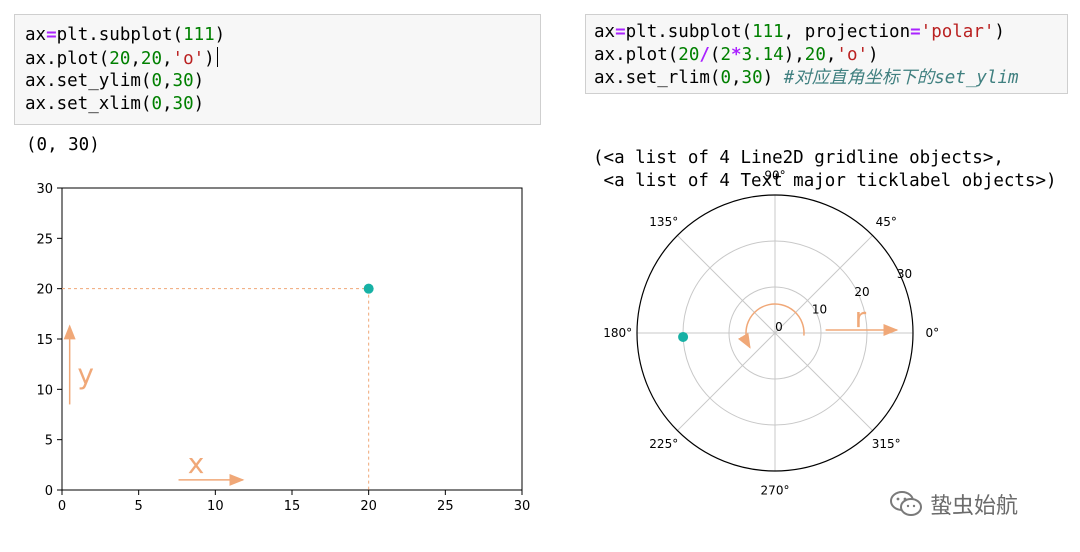 Image resolution: width=1080 pixels, height=552 pixels. I want to click on code-line: ax.set_xlim(0,30), so click(282, 104).